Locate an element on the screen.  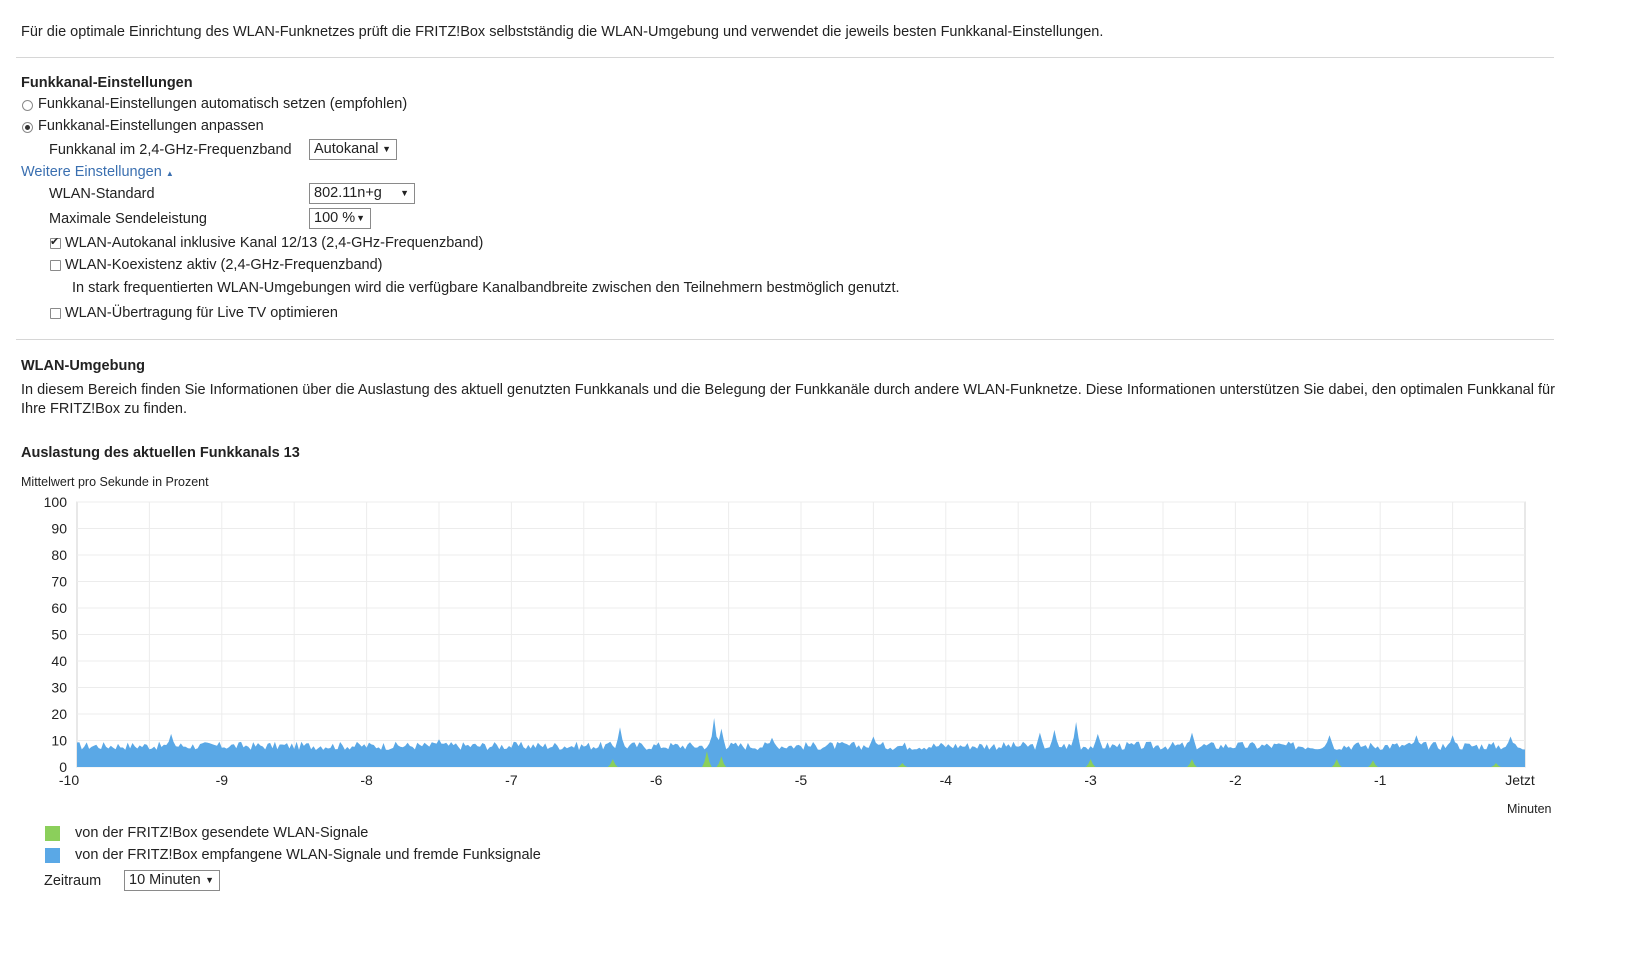
y-tick-label: 80 is located at coordinates (59, 555).